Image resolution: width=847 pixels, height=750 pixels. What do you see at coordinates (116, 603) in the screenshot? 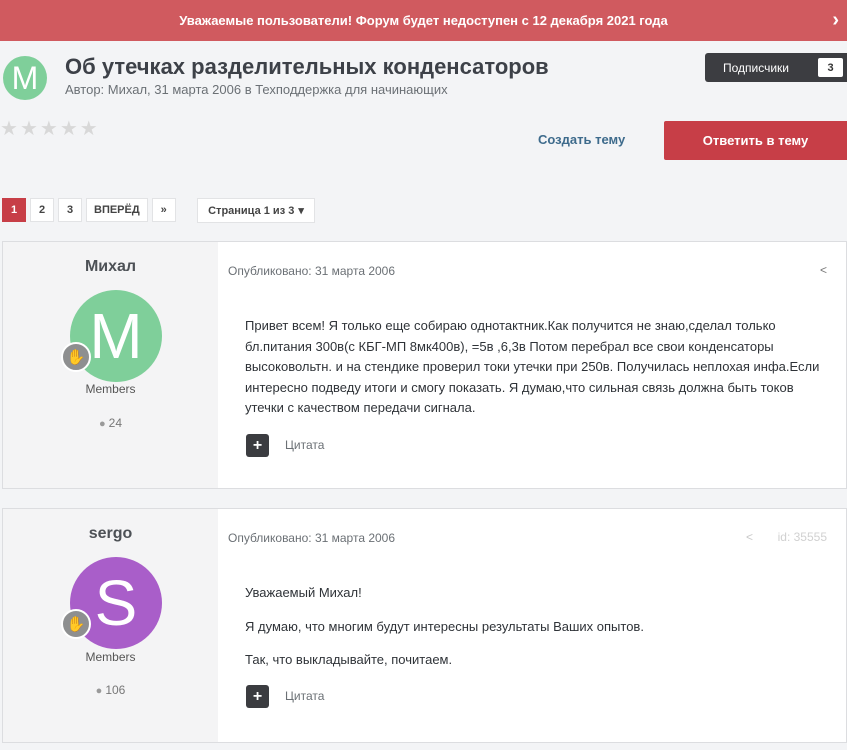
I see `avatar-letter: S` at bounding box center [116, 603].